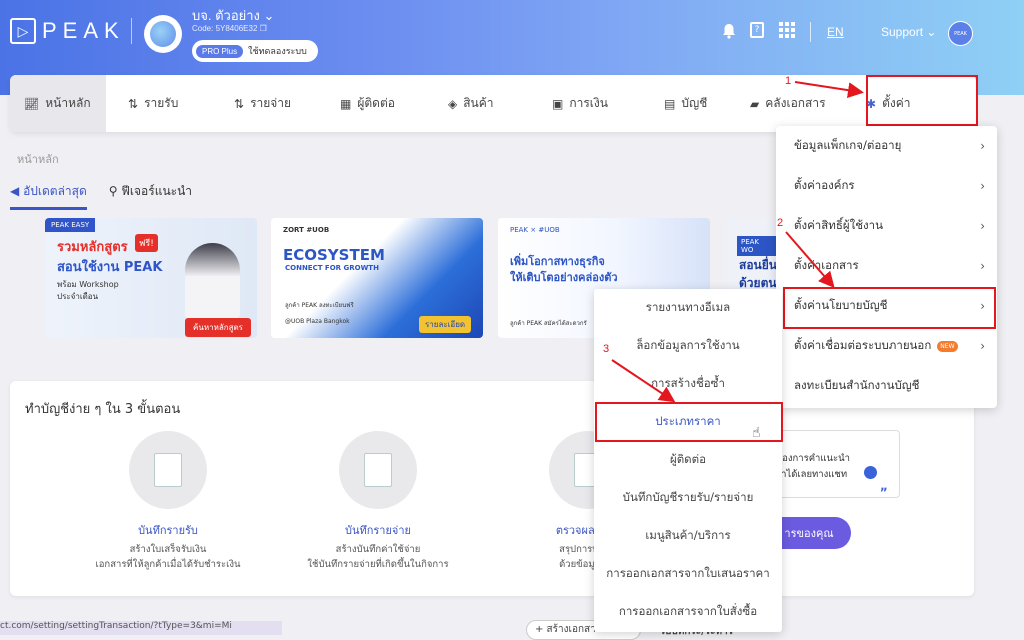  I want to click on submenu-income-expense: บันทึกบัญชีรายรับ/รายจ่าย, so click(688, 498).